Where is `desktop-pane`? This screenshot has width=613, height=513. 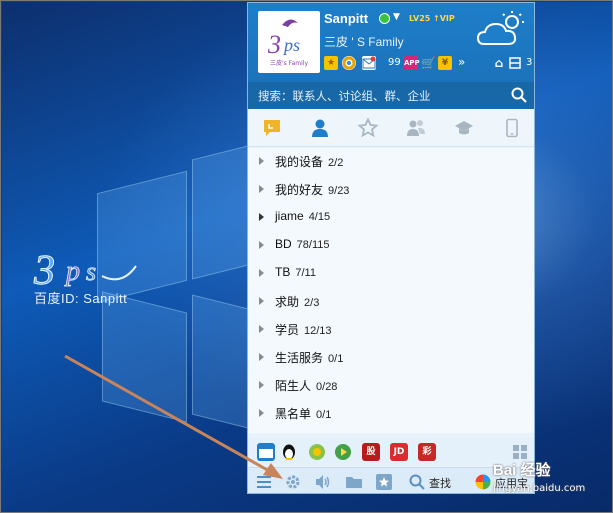 desktop-pane is located at coordinates (222, 212).